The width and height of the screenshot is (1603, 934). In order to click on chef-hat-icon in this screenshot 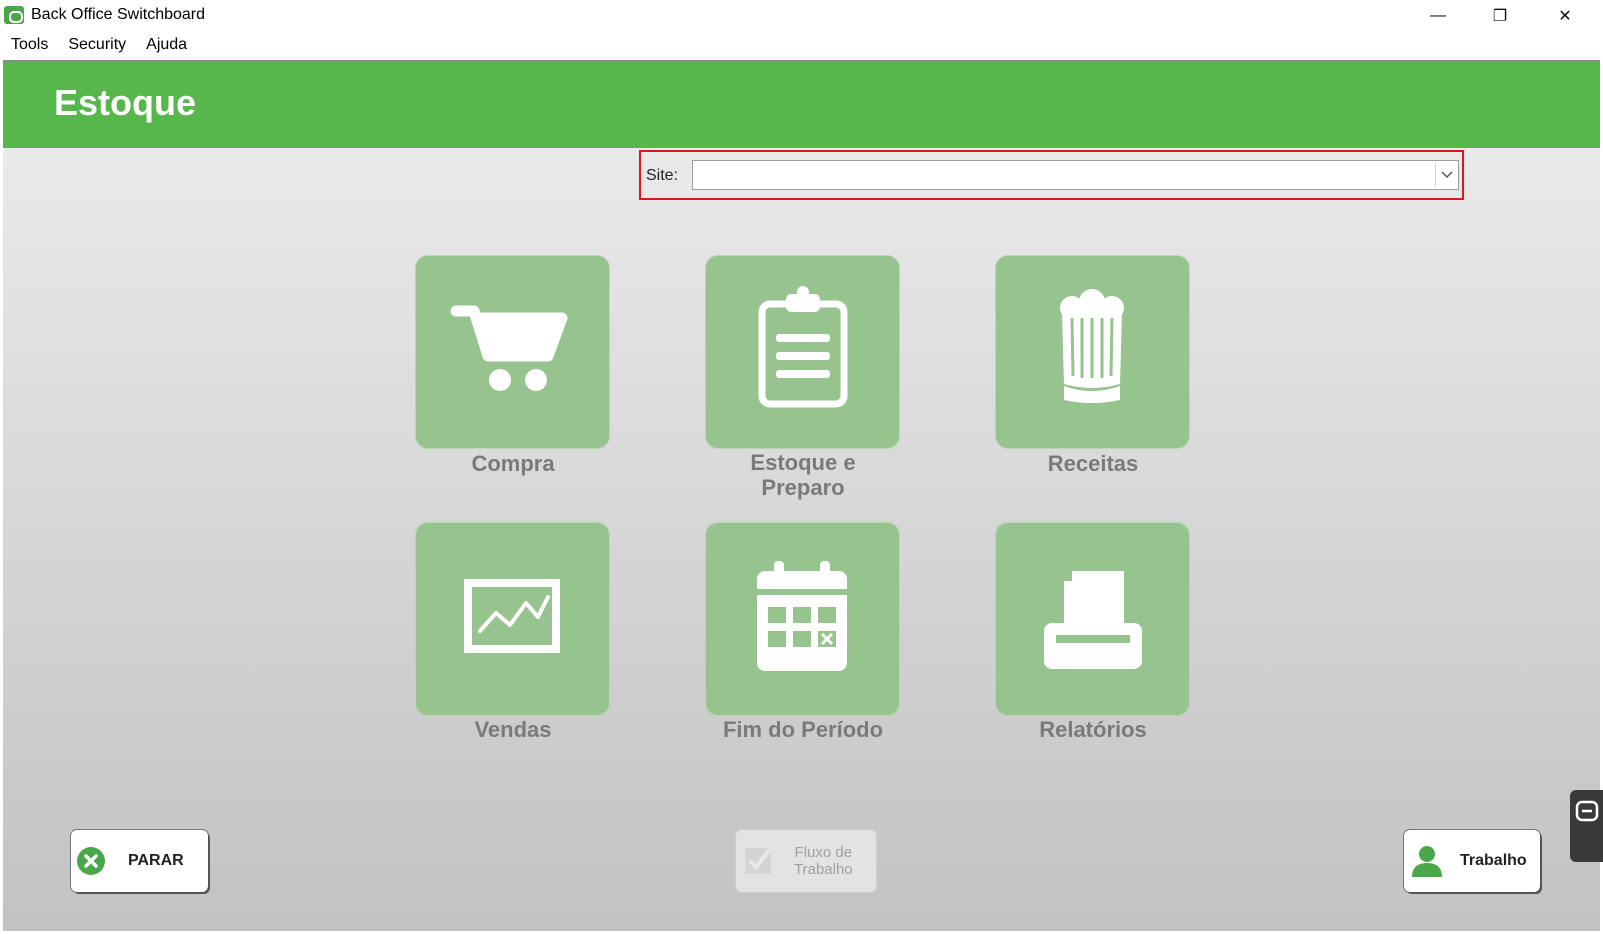, I will do `click(1092, 346)`.